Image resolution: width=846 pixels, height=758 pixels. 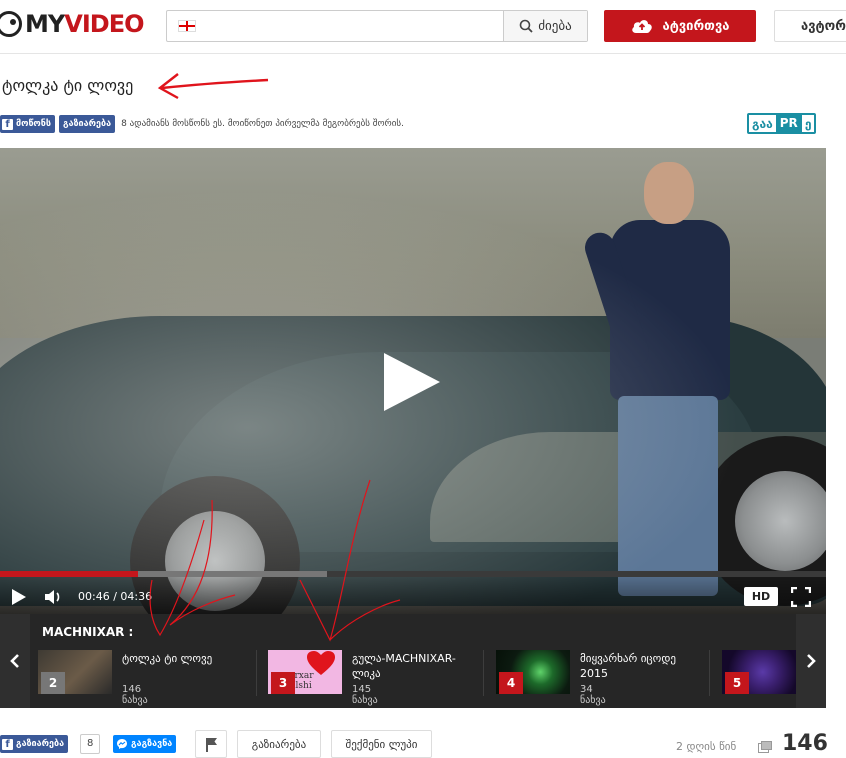 I want to click on messenger-send-button: გაგზავნა, so click(x=145, y=744).